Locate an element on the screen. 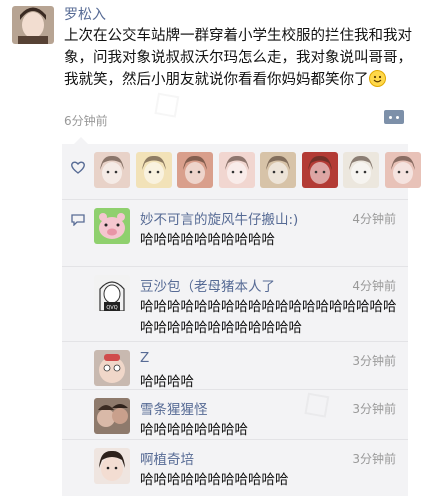  commenter-name: 豆沙包（老母猪本人了 is located at coordinates (207, 285).